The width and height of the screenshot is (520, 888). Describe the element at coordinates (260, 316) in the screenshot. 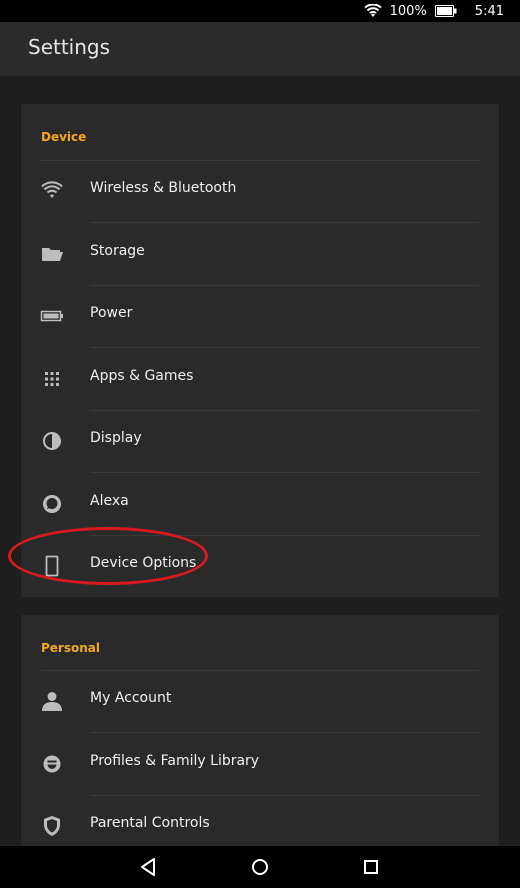

I see `settings-item-power: Power` at that location.